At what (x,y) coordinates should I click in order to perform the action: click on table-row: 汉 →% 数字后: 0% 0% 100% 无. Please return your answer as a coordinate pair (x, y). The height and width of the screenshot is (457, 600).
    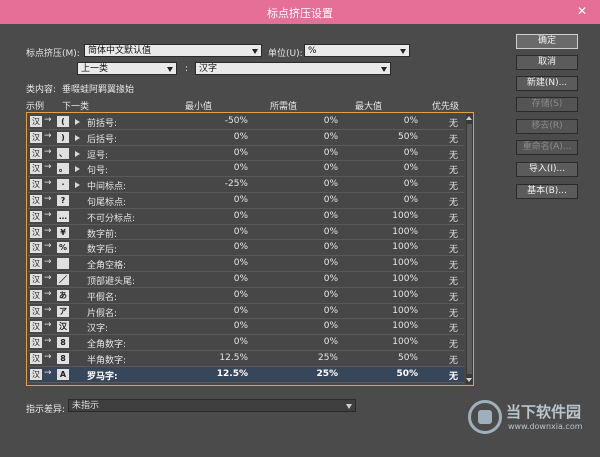
    Looking at the image, I should click on (246, 248).